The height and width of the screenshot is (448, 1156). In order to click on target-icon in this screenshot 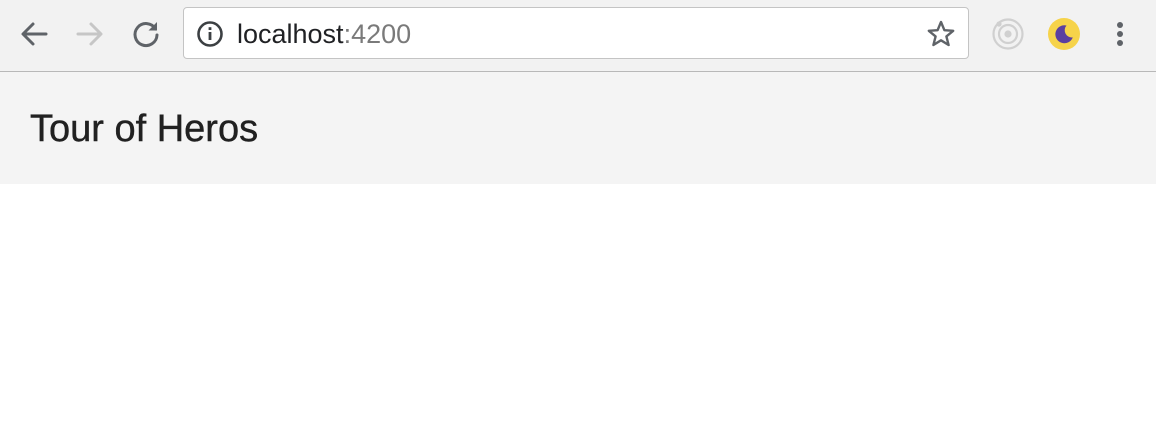, I will do `click(1008, 34)`.